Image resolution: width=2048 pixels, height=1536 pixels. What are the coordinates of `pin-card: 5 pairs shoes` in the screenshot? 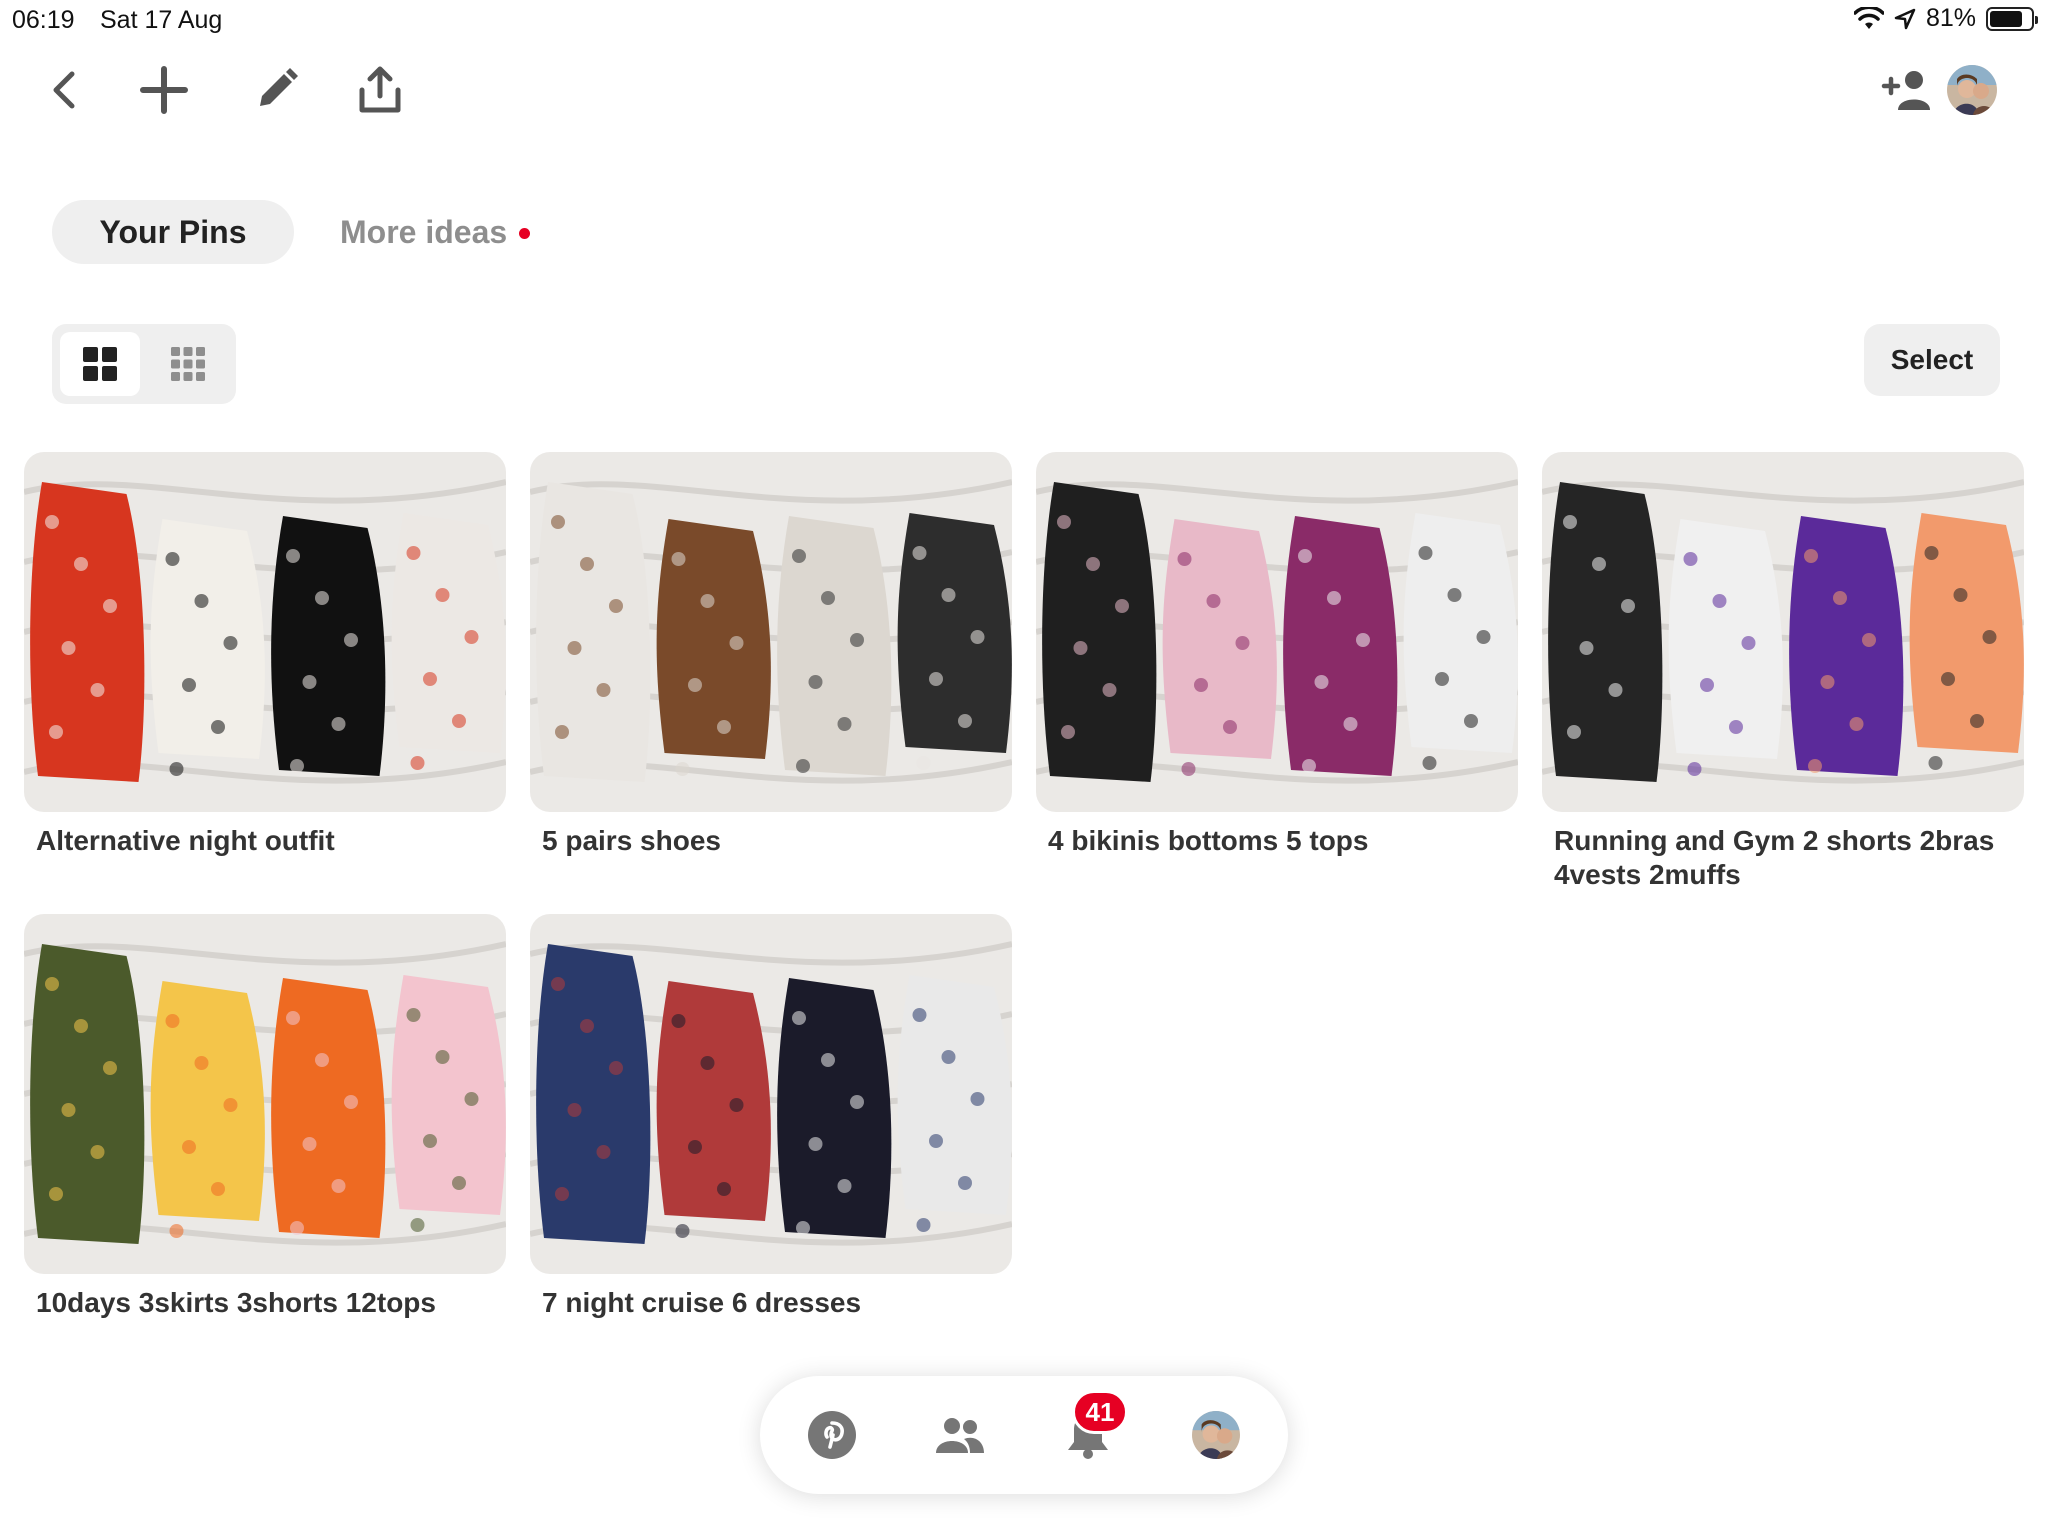 It's located at (771, 655).